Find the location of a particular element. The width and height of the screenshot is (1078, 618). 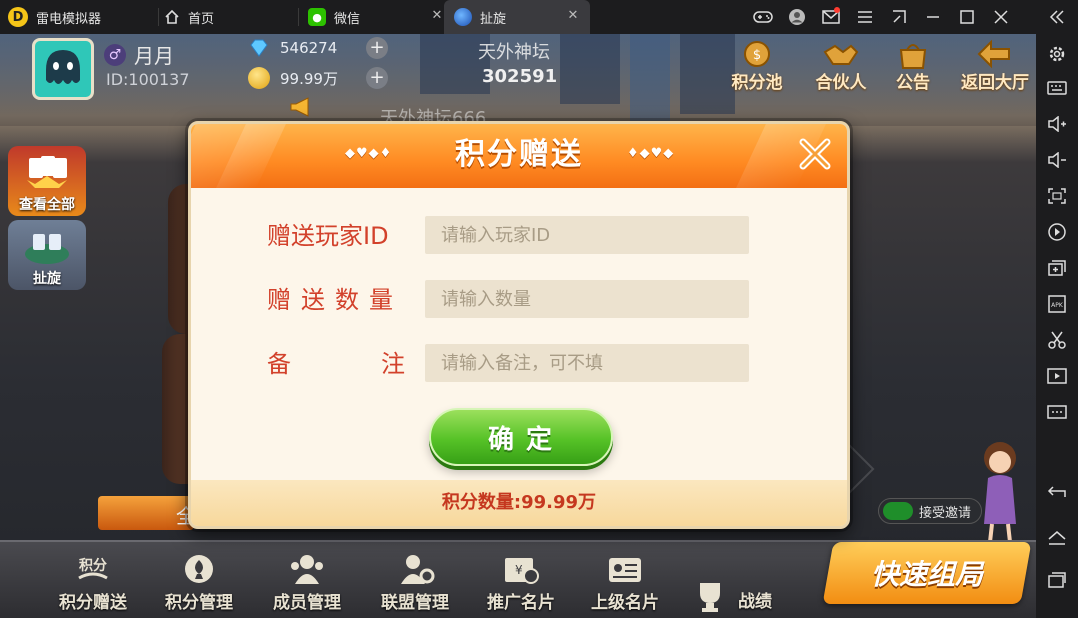

apk-install-icon: APK is located at coordinates (1057, 304).